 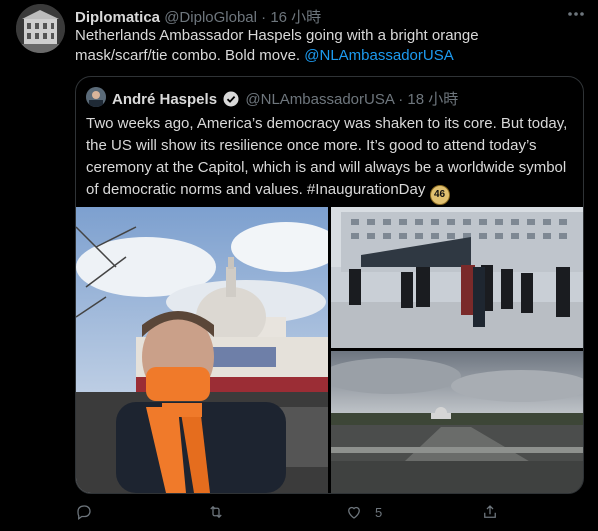 What do you see at coordinates (432, 99) in the screenshot?
I see `quoted-timestamp: 18 小時` at bounding box center [432, 99].